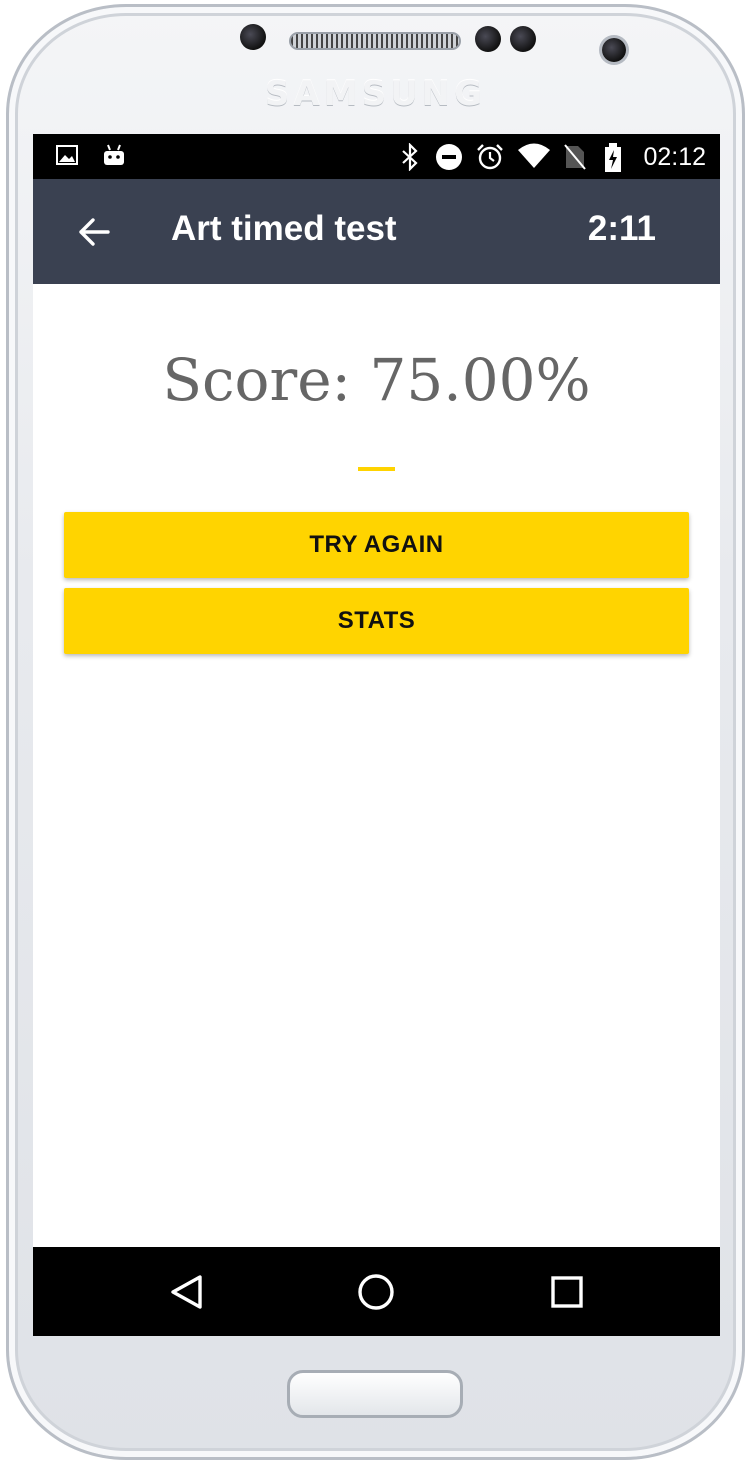 Image resolution: width=751 pixels, height=1466 pixels. Describe the element at coordinates (284, 228) in the screenshot. I see `page-title: Art timed test` at that location.